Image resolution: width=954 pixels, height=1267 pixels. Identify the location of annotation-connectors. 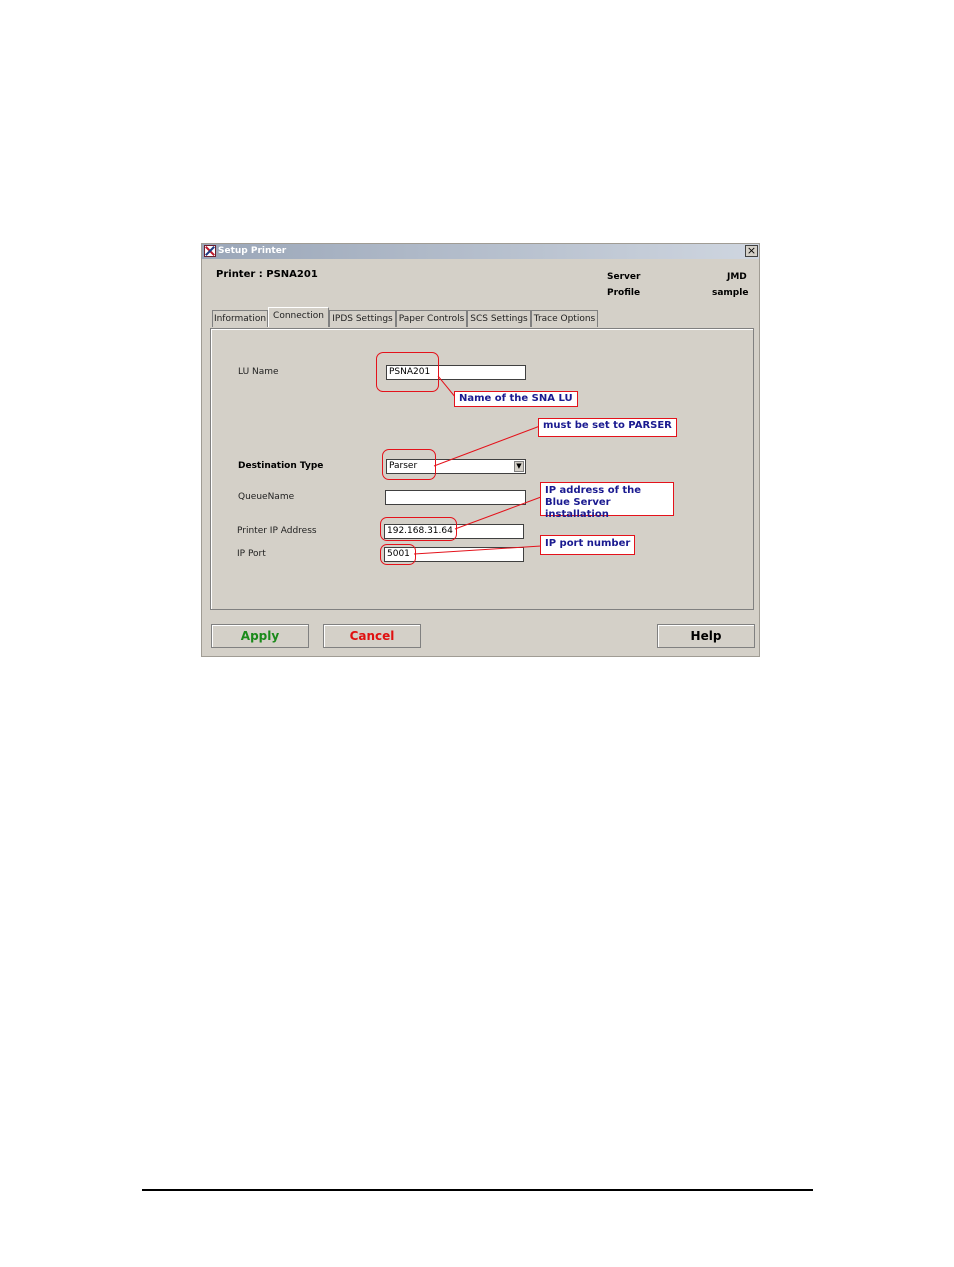
(477, 465).